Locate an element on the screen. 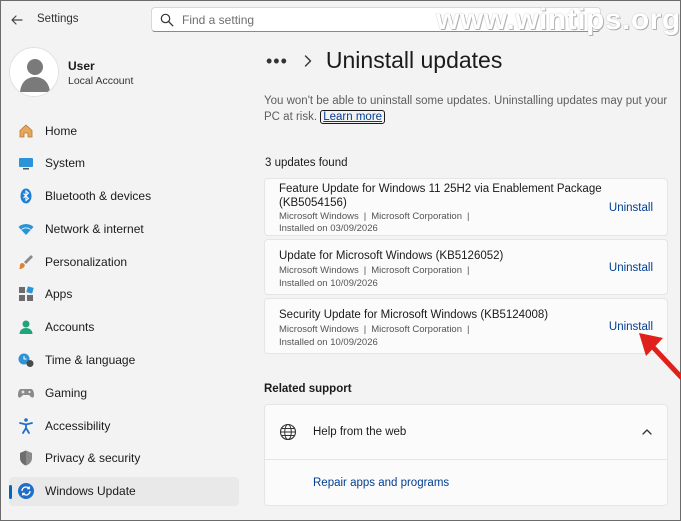 The image size is (681, 521). avatar is located at coordinates (34, 72).